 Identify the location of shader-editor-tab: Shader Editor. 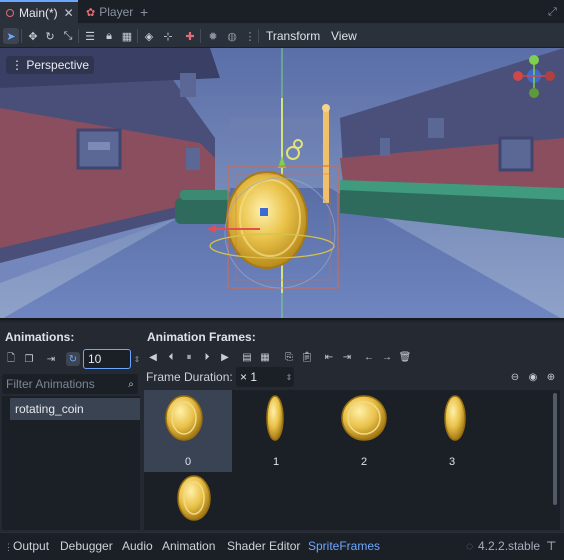
(263, 546).